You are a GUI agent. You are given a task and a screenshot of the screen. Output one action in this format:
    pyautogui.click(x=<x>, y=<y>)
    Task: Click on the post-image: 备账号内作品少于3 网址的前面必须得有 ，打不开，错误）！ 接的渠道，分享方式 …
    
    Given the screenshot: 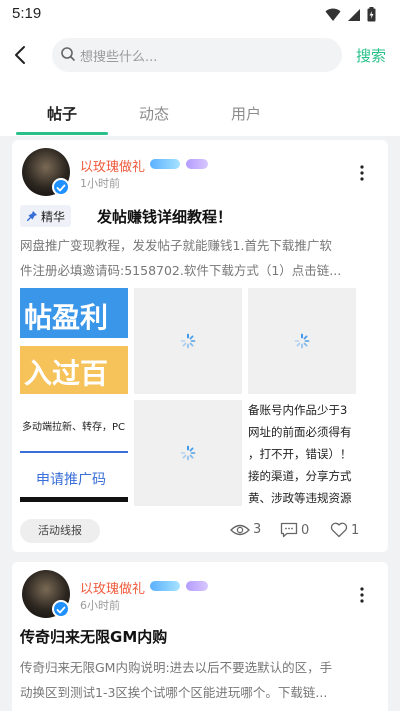 What is the action you would take?
    pyautogui.click(x=302, y=453)
    